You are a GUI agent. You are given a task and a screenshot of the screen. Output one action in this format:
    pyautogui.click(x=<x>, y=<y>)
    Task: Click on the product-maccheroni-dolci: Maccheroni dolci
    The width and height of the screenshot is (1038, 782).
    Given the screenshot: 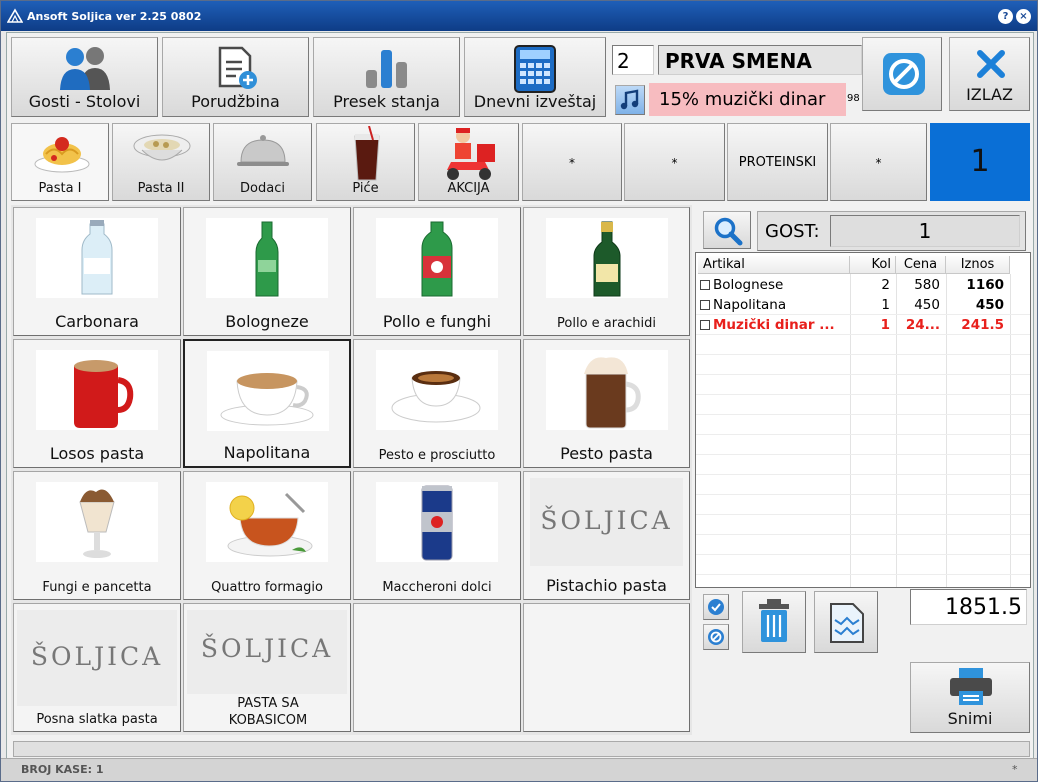 What is the action you would take?
    pyautogui.click(x=437, y=535)
    